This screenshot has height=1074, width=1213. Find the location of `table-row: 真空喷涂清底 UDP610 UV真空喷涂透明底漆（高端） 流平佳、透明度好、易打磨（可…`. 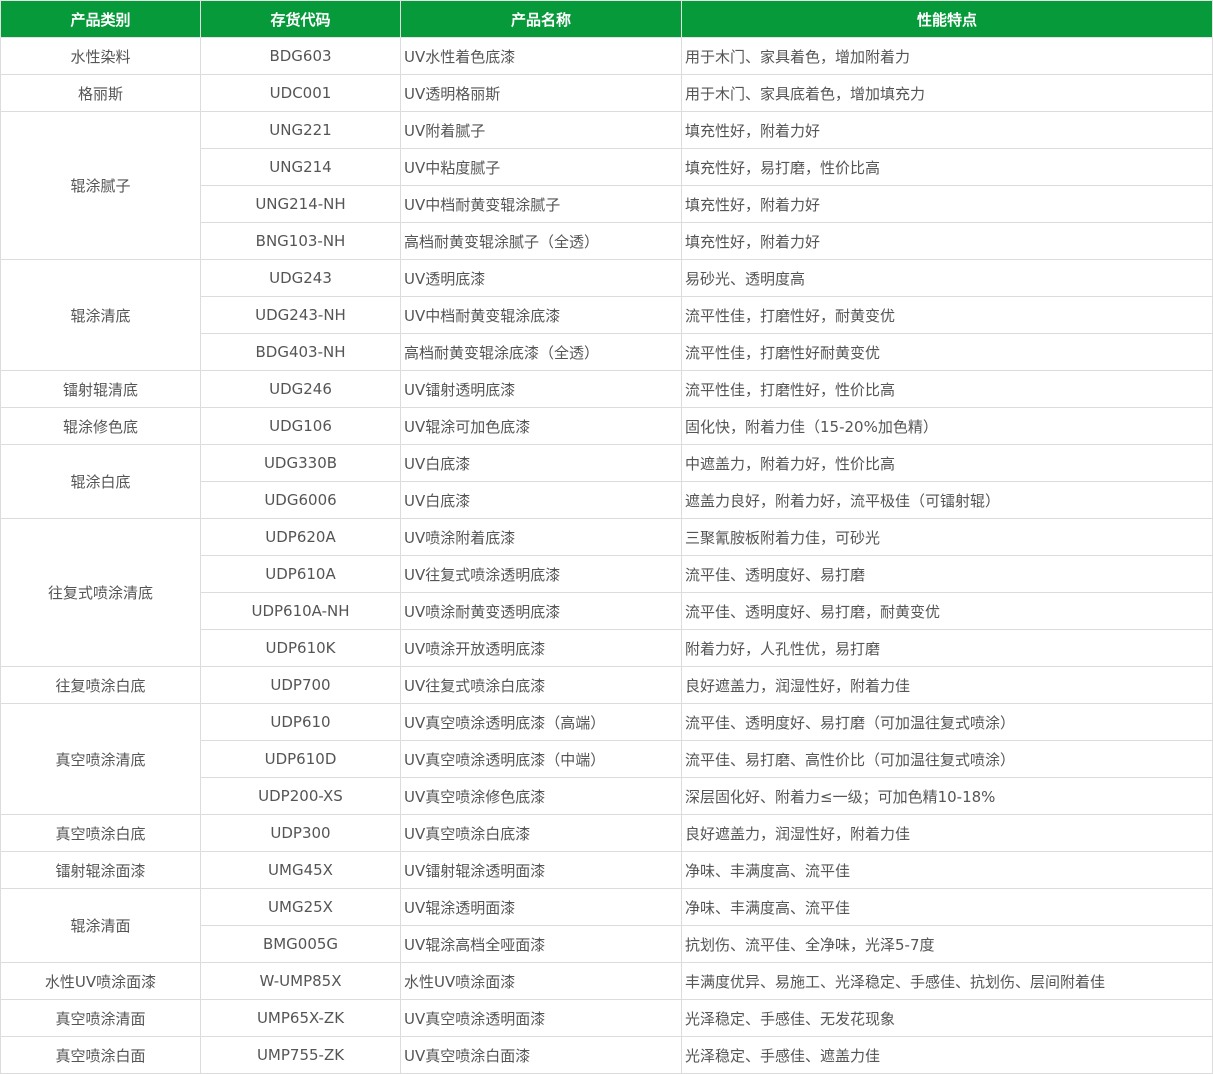

table-row: 真空喷涂清底 UDP610 UV真空喷涂透明底漆（高端） 流平佳、透明度好、易打磨（可… is located at coordinates (606, 759).